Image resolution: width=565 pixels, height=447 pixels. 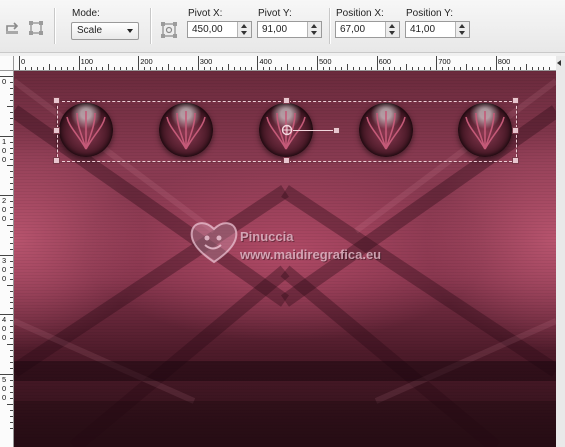 I want to click on resize-handle-right, so click(x=515, y=130).